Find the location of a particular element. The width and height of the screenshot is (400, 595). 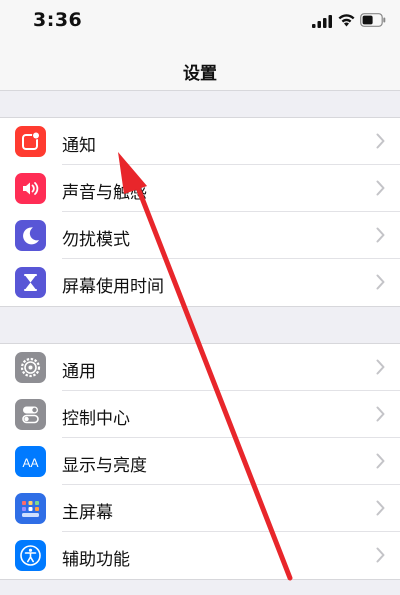

settings-item-label: 主屏幕 is located at coordinates (87, 513).